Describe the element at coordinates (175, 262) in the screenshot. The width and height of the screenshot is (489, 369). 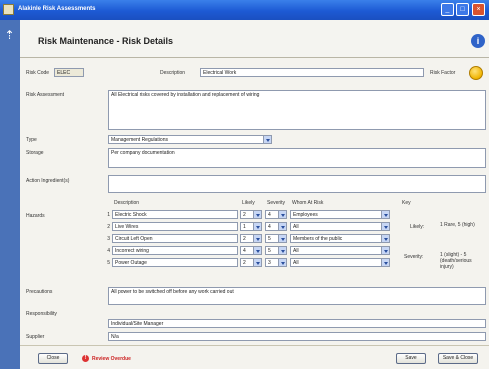
I see `hazard-description-field: Power Outage` at that location.